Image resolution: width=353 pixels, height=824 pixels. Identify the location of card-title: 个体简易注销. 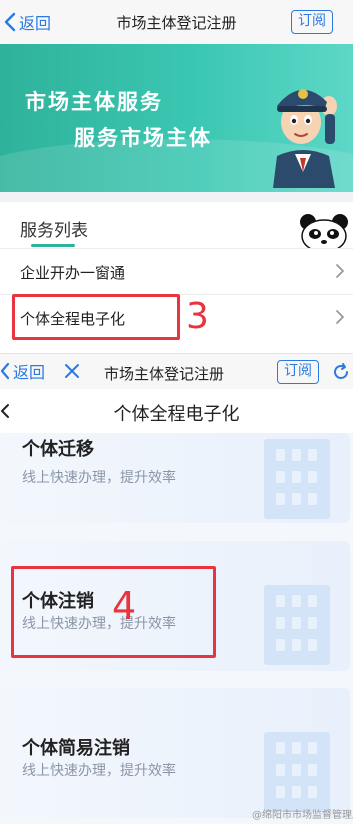
(76, 748).